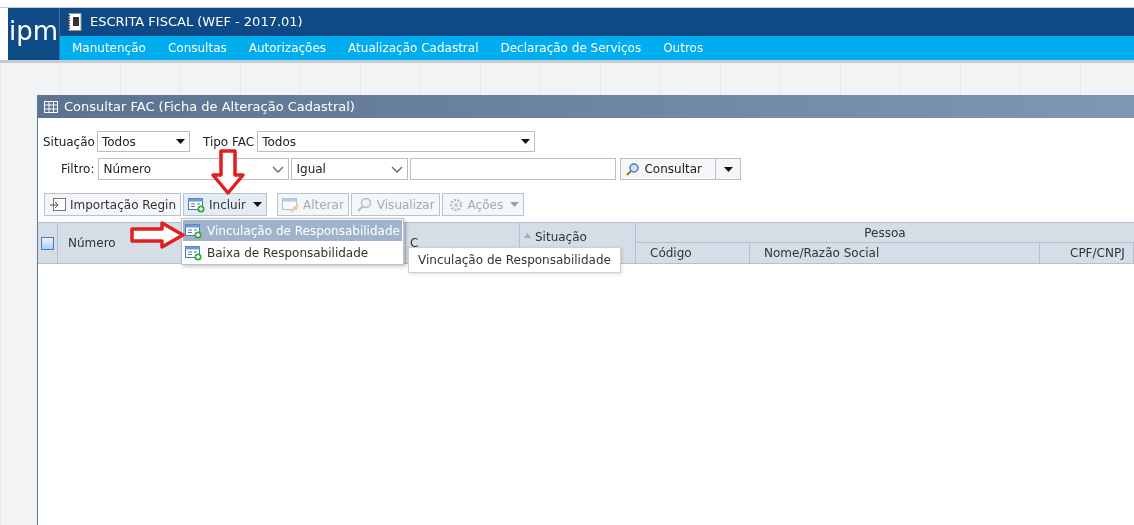  What do you see at coordinates (143, 141) in the screenshot?
I see `situacao-select: Todos` at bounding box center [143, 141].